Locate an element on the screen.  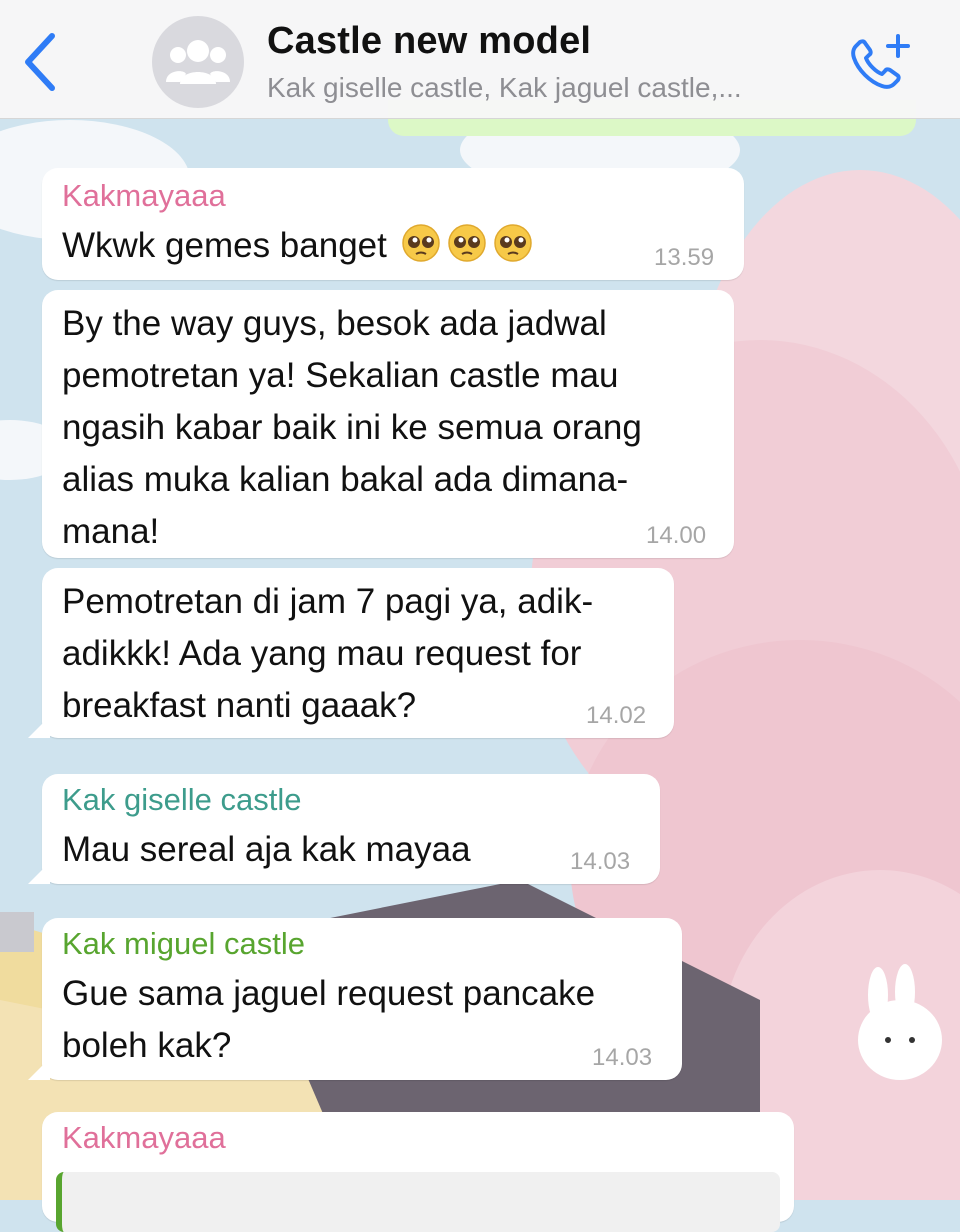
message-time: 13.59 is located at coordinates (684, 257).